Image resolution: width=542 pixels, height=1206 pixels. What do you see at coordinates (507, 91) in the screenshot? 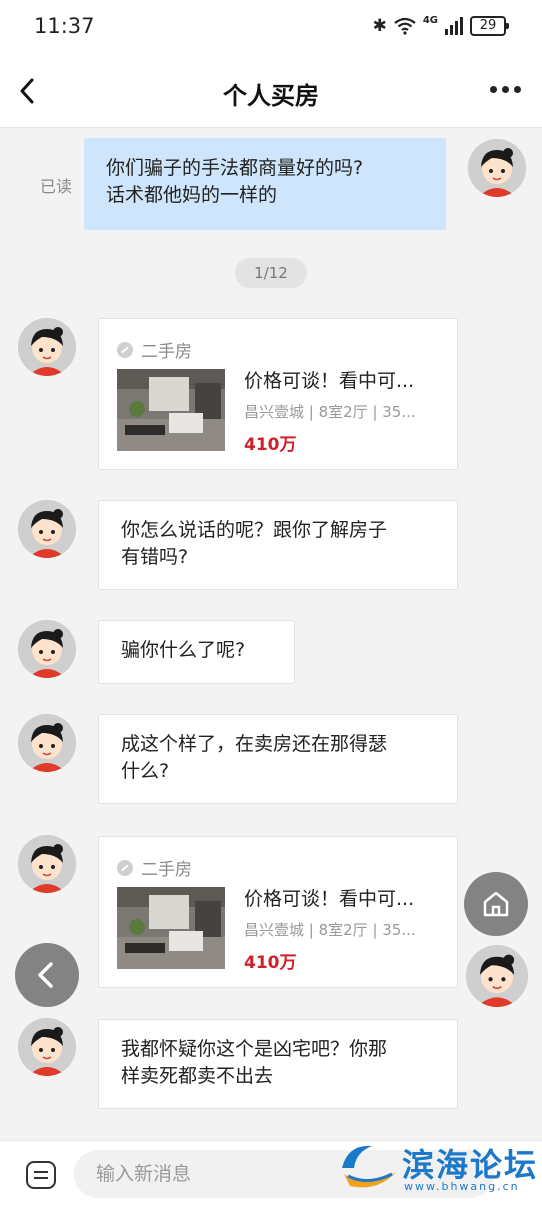
I see `more-options-icon` at bounding box center [507, 91].